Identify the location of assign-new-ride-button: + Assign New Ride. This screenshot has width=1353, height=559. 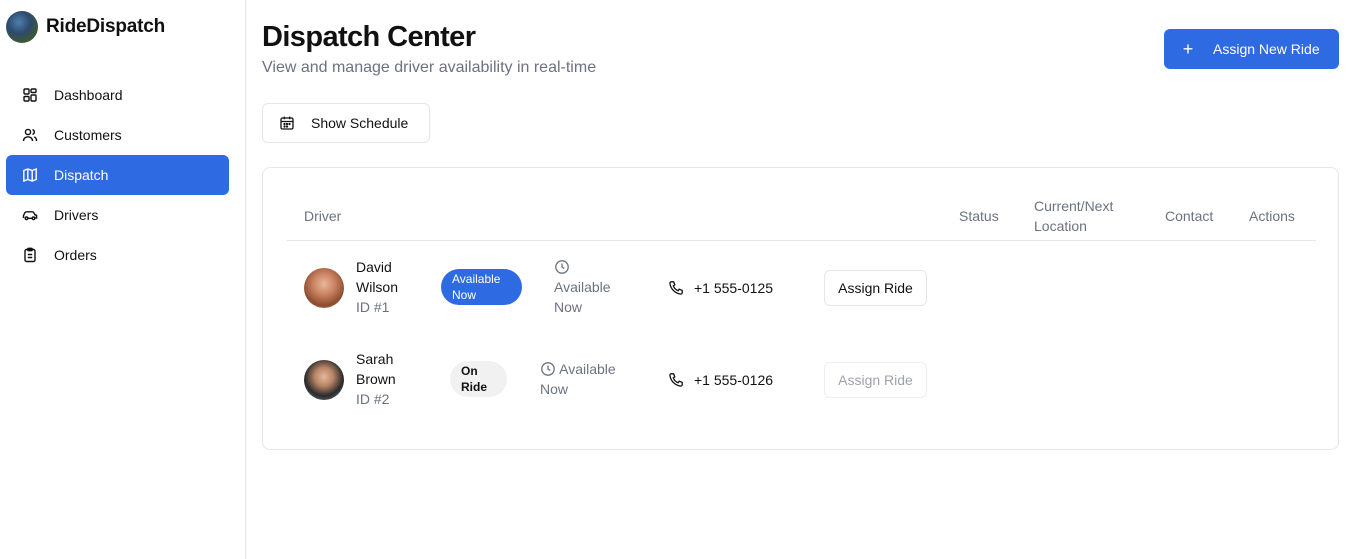
(1251, 49).